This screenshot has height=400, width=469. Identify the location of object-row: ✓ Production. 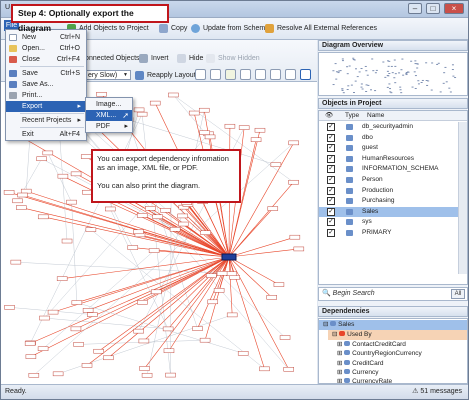
(393, 190).